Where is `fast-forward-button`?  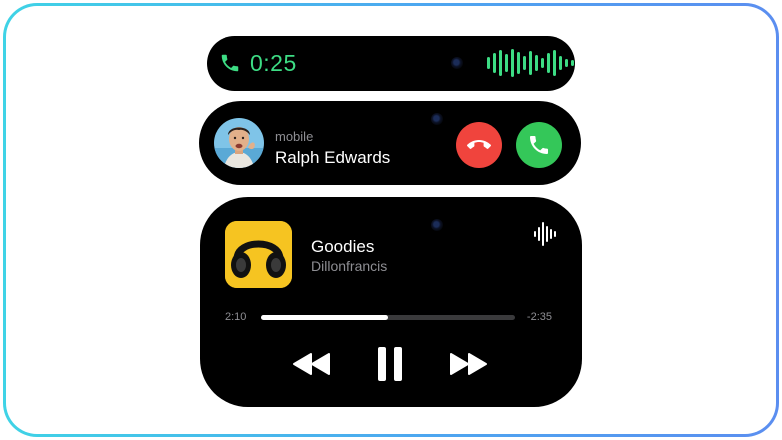 fast-forward-button is located at coordinates (468, 364).